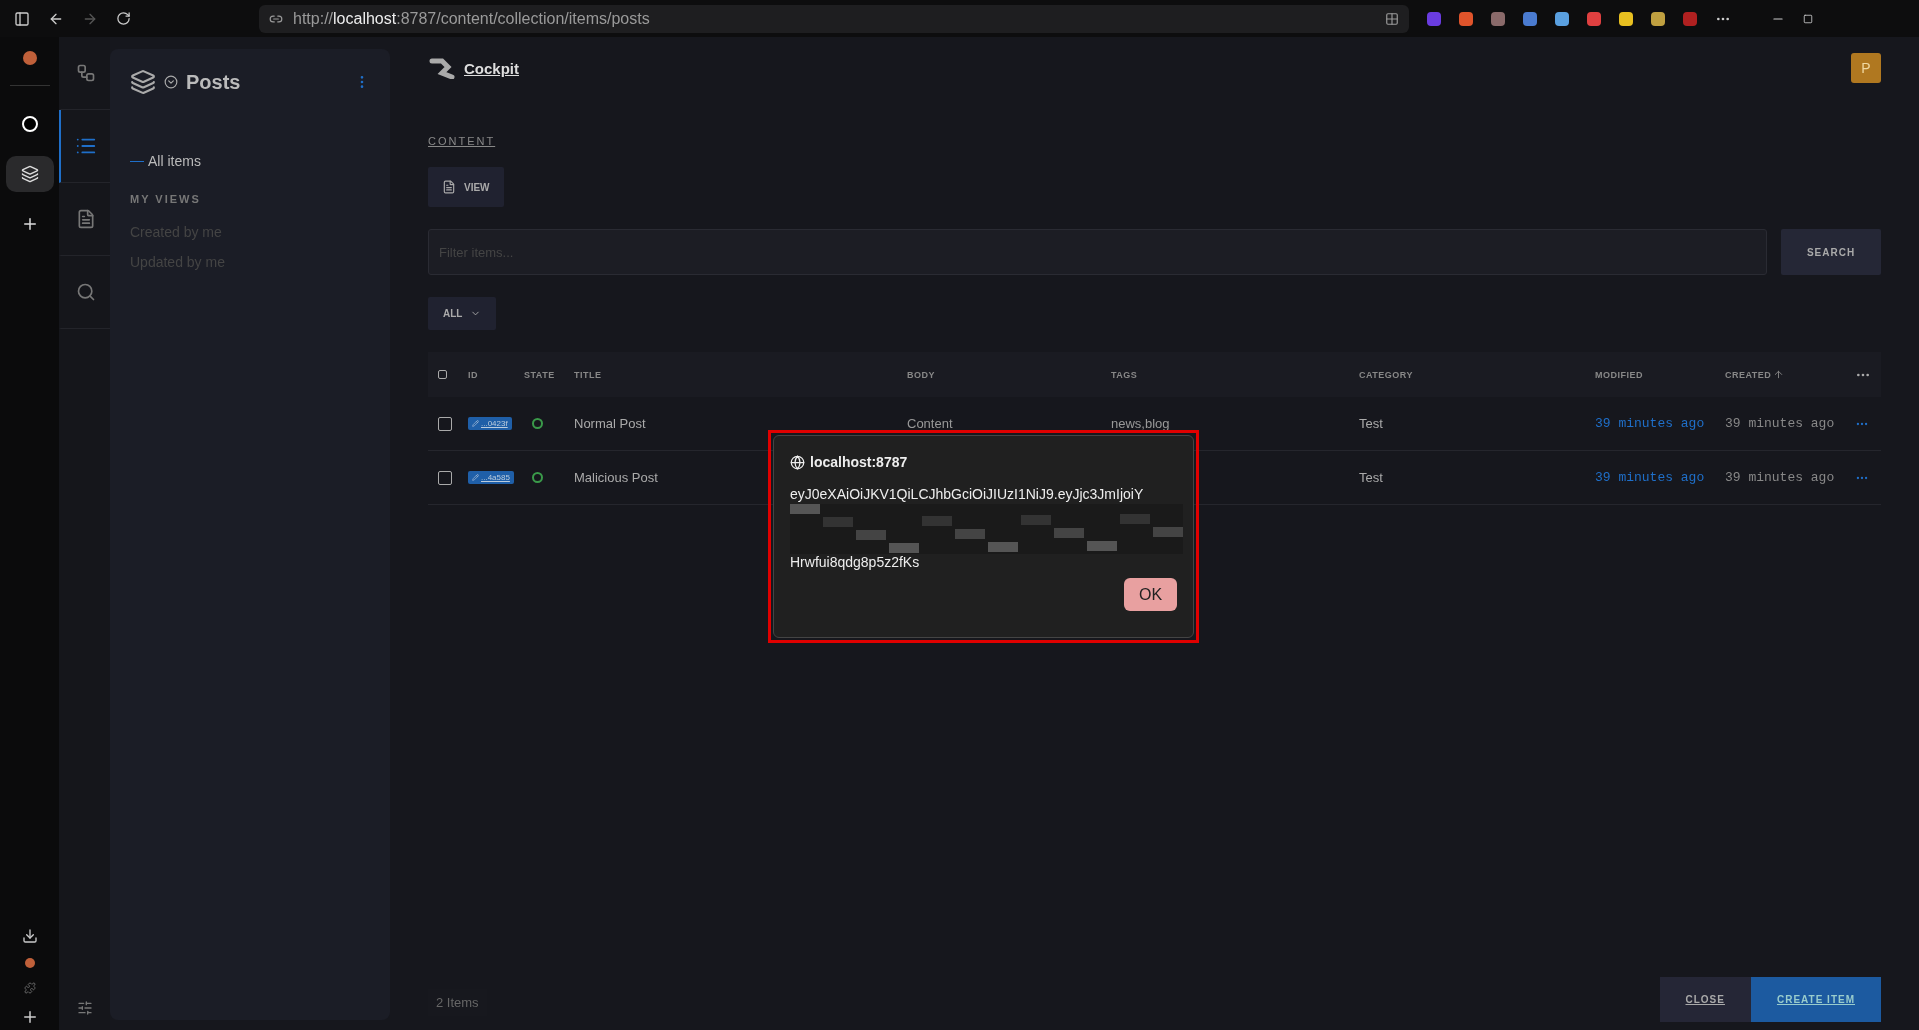 Image resolution: width=1919 pixels, height=1030 pixels. What do you see at coordinates (1705, 999) in the screenshot?
I see `close-button: CLOSE` at bounding box center [1705, 999].